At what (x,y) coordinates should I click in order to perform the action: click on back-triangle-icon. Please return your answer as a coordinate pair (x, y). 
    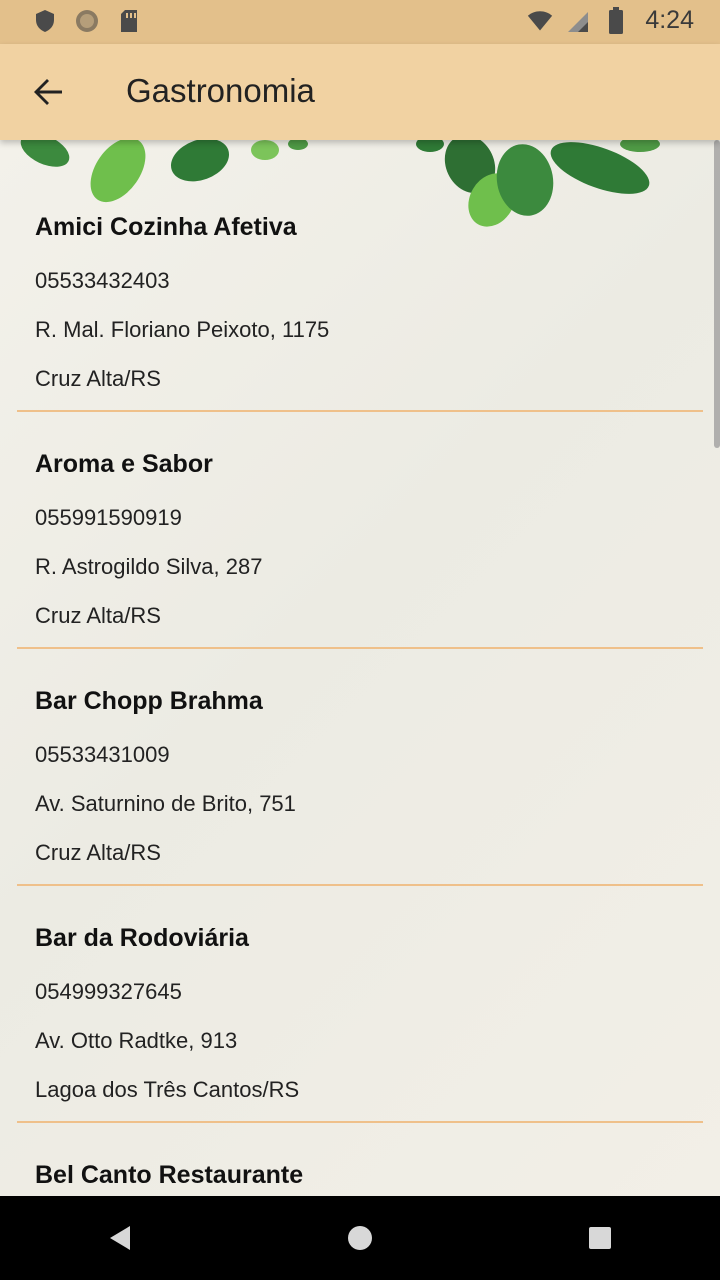
    Looking at the image, I should click on (120, 1238).